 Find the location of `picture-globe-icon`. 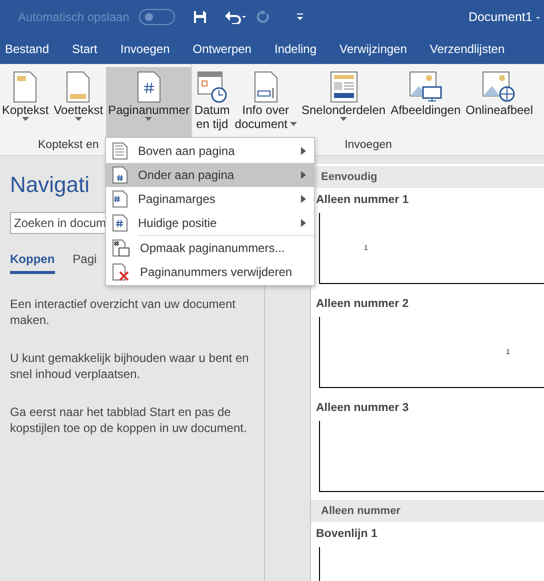

picture-globe-icon is located at coordinates (499, 87).